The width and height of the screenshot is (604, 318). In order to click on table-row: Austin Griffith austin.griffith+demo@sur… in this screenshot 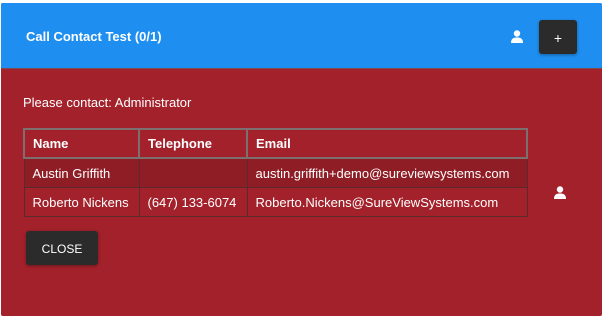, I will do `click(275, 172)`.